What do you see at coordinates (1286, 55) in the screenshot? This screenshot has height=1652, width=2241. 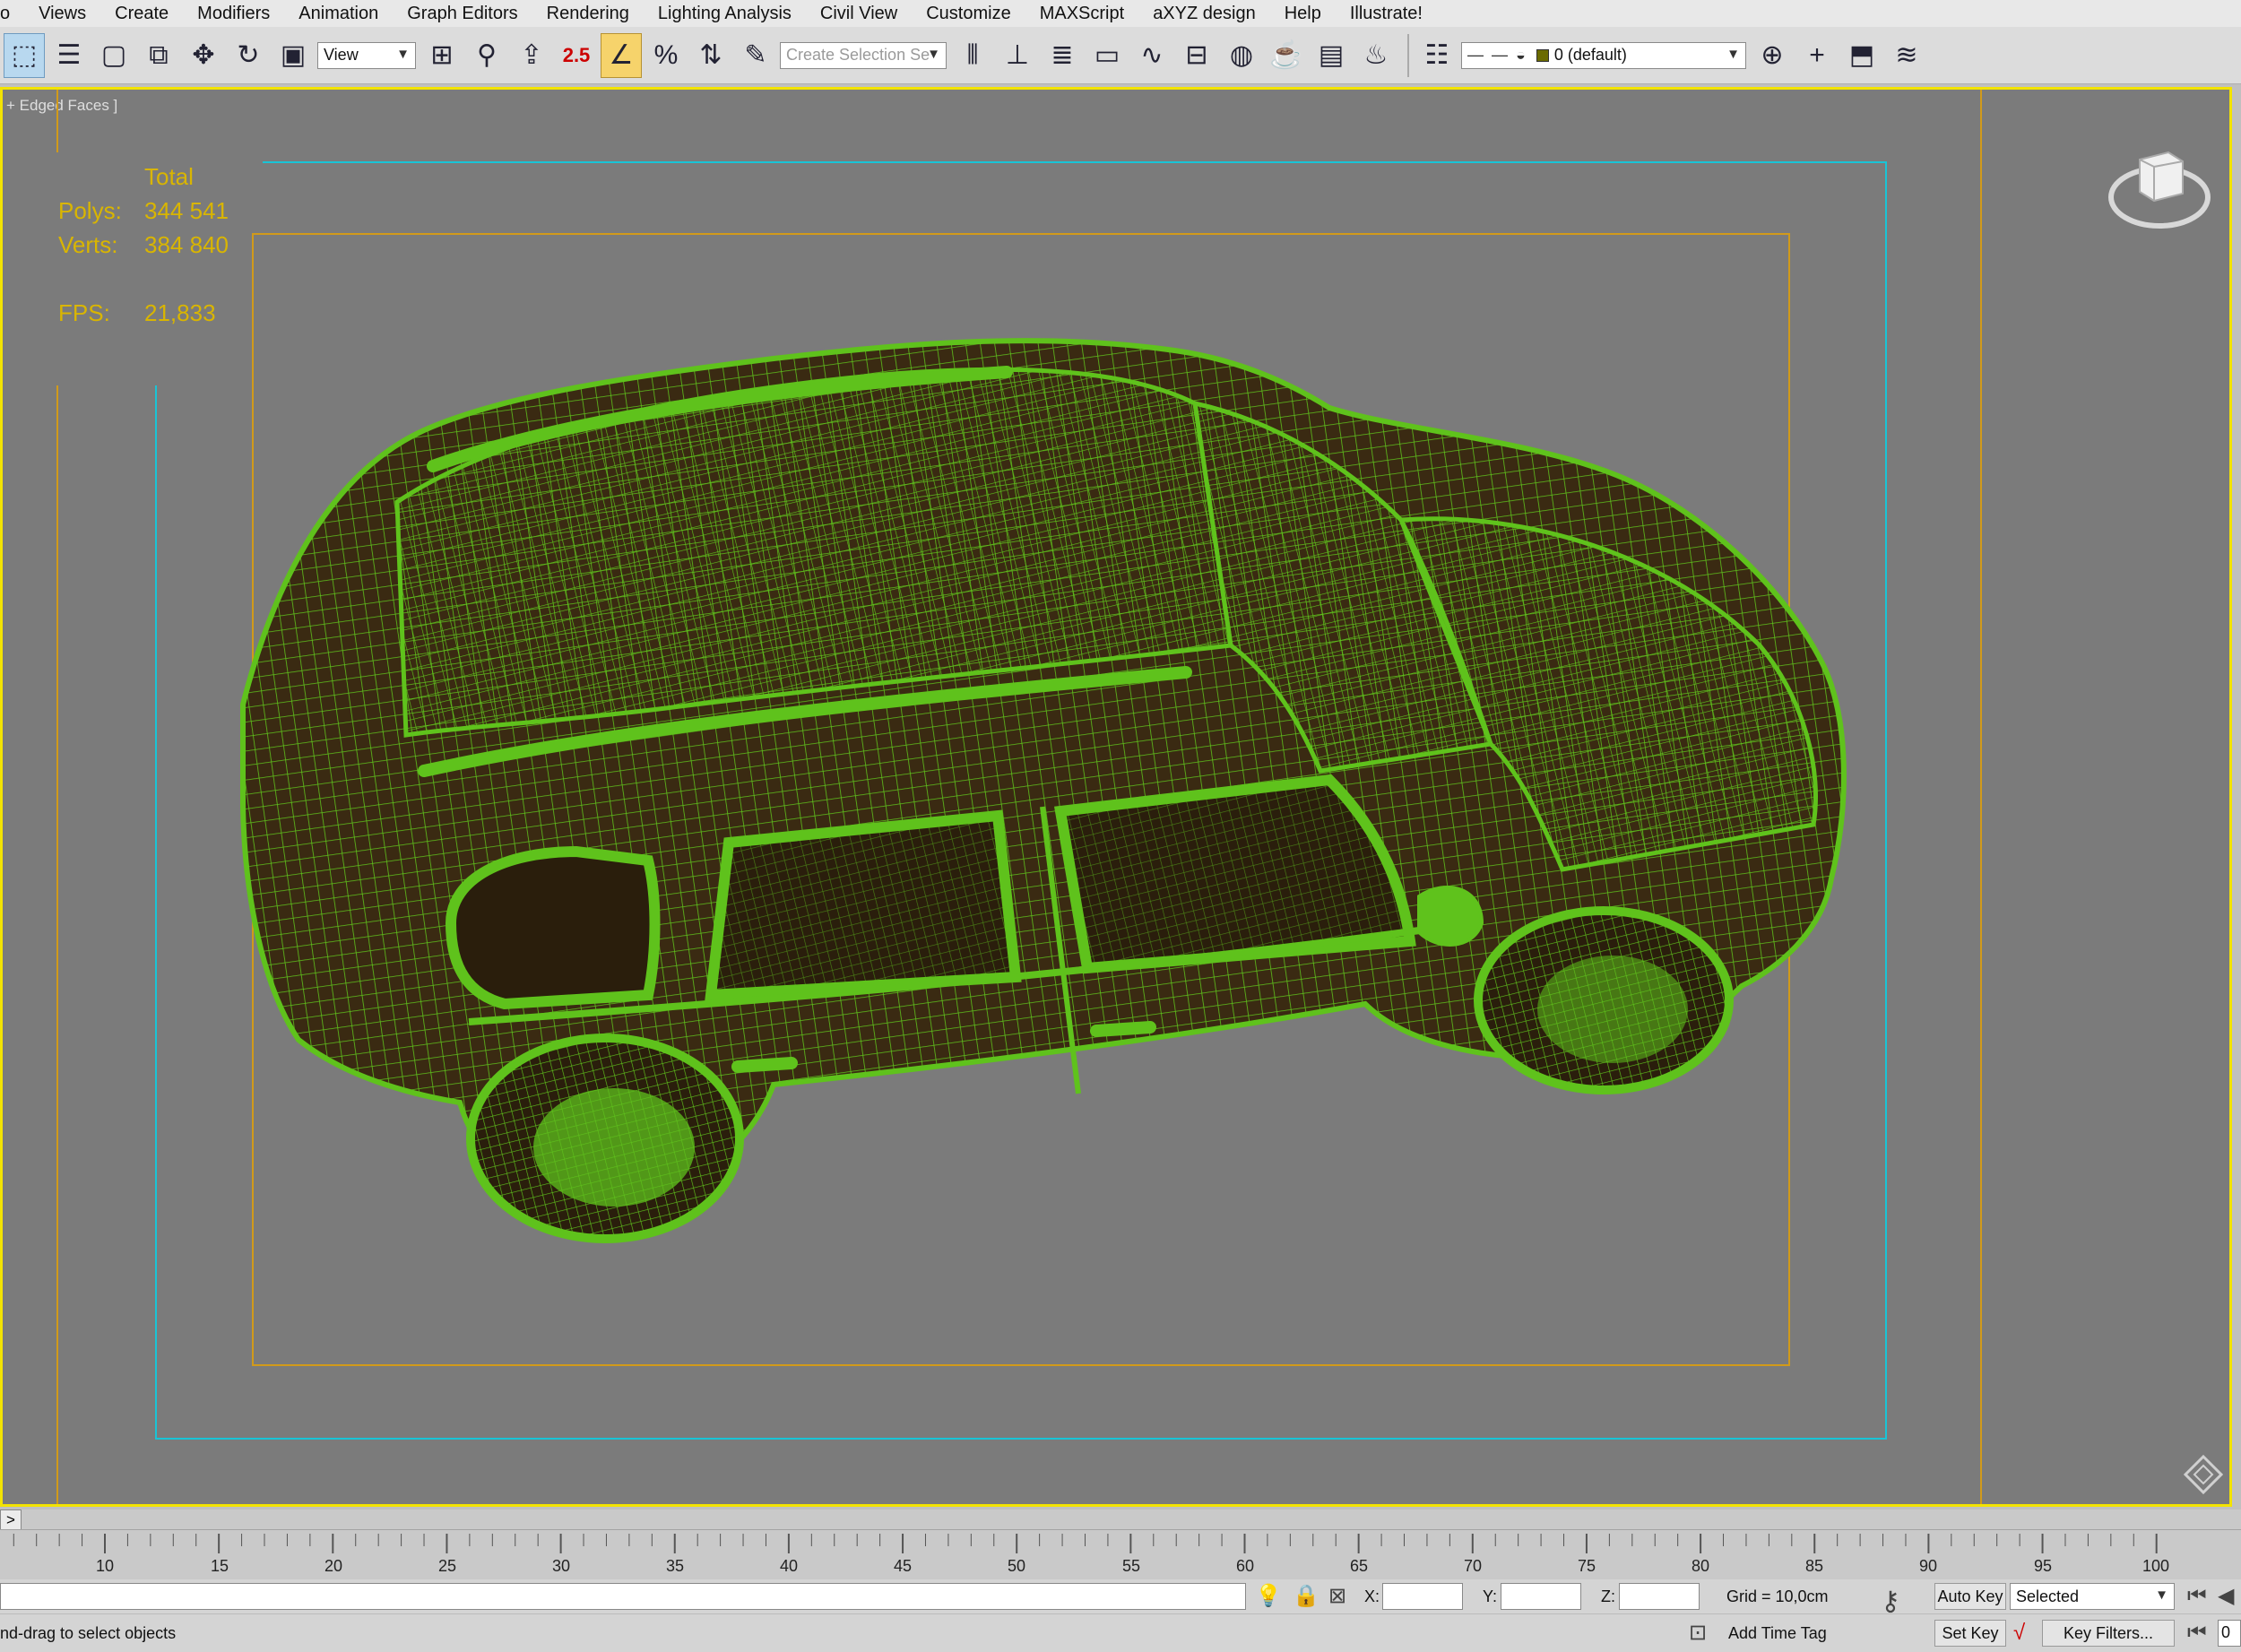 I see `render-setup-button: ☕` at bounding box center [1286, 55].